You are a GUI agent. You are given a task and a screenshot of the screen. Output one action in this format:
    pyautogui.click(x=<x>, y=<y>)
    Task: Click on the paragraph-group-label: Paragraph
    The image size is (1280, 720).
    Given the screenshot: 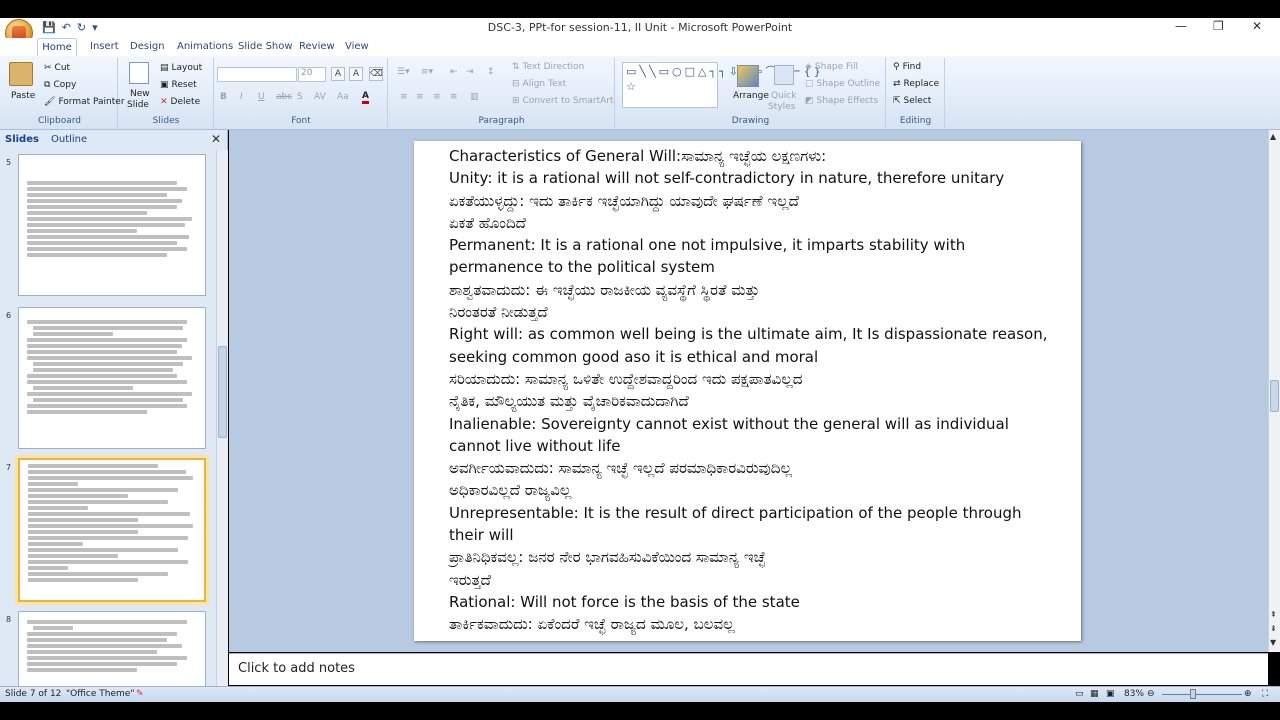 What is the action you would take?
    pyautogui.click(x=501, y=121)
    